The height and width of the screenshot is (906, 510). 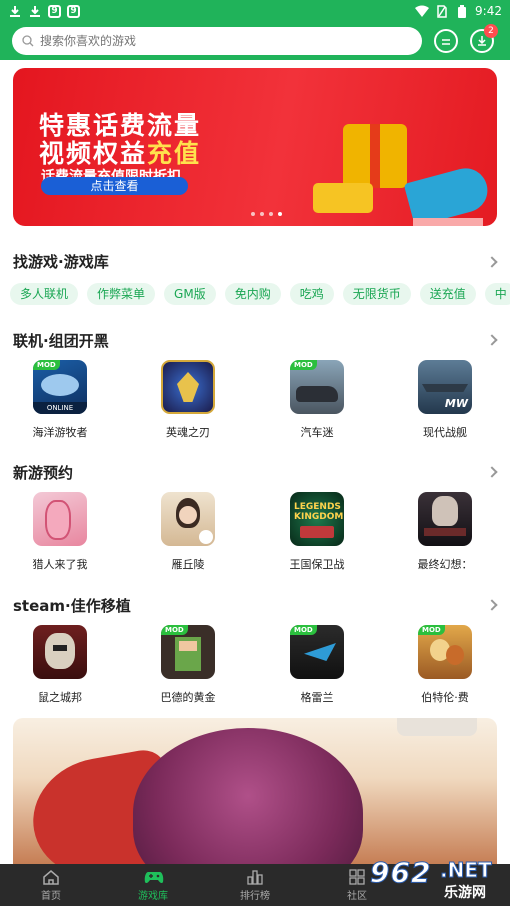 What do you see at coordinates (188, 432) in the screenshot?
I see `app-name: 英魂之刃` at bounding box center [188, 432].